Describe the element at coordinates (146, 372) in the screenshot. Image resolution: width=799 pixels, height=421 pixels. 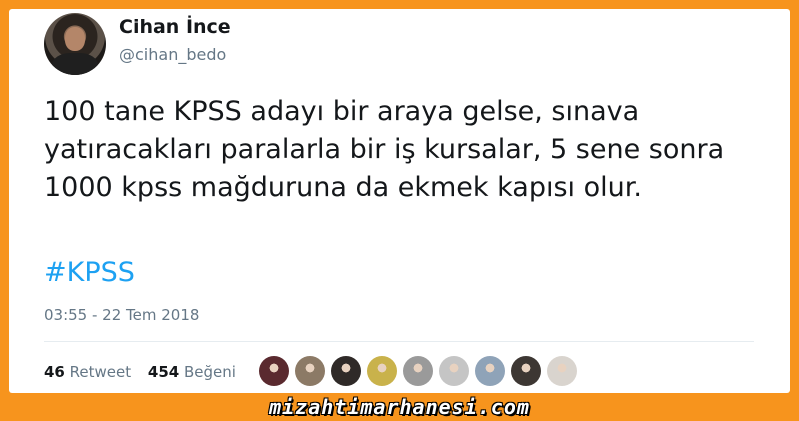
I see `engagement-stats: 46 Retweet 454 Beğeni` at that location.